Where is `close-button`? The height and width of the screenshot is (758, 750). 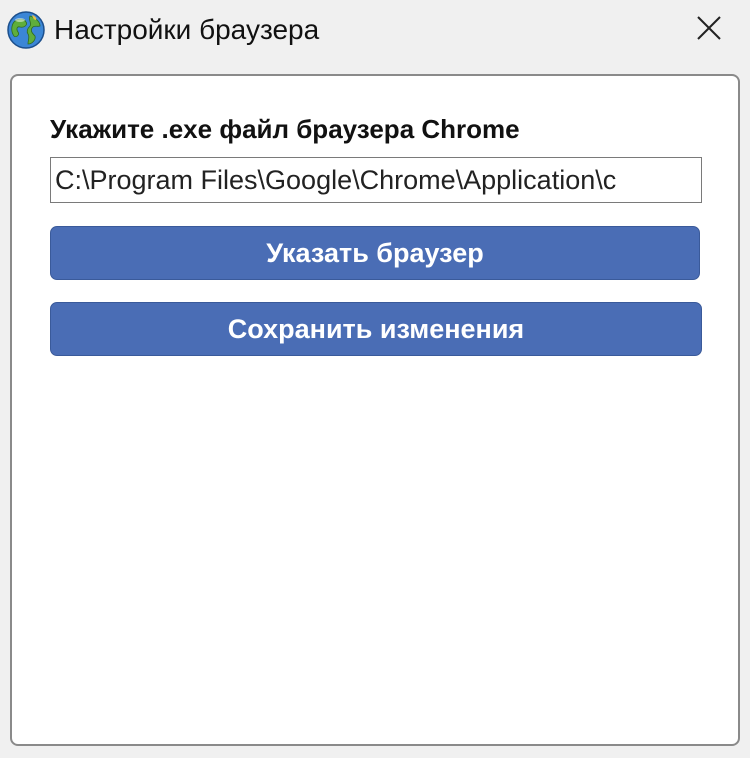 close-button is located at coordinates (709, 30).